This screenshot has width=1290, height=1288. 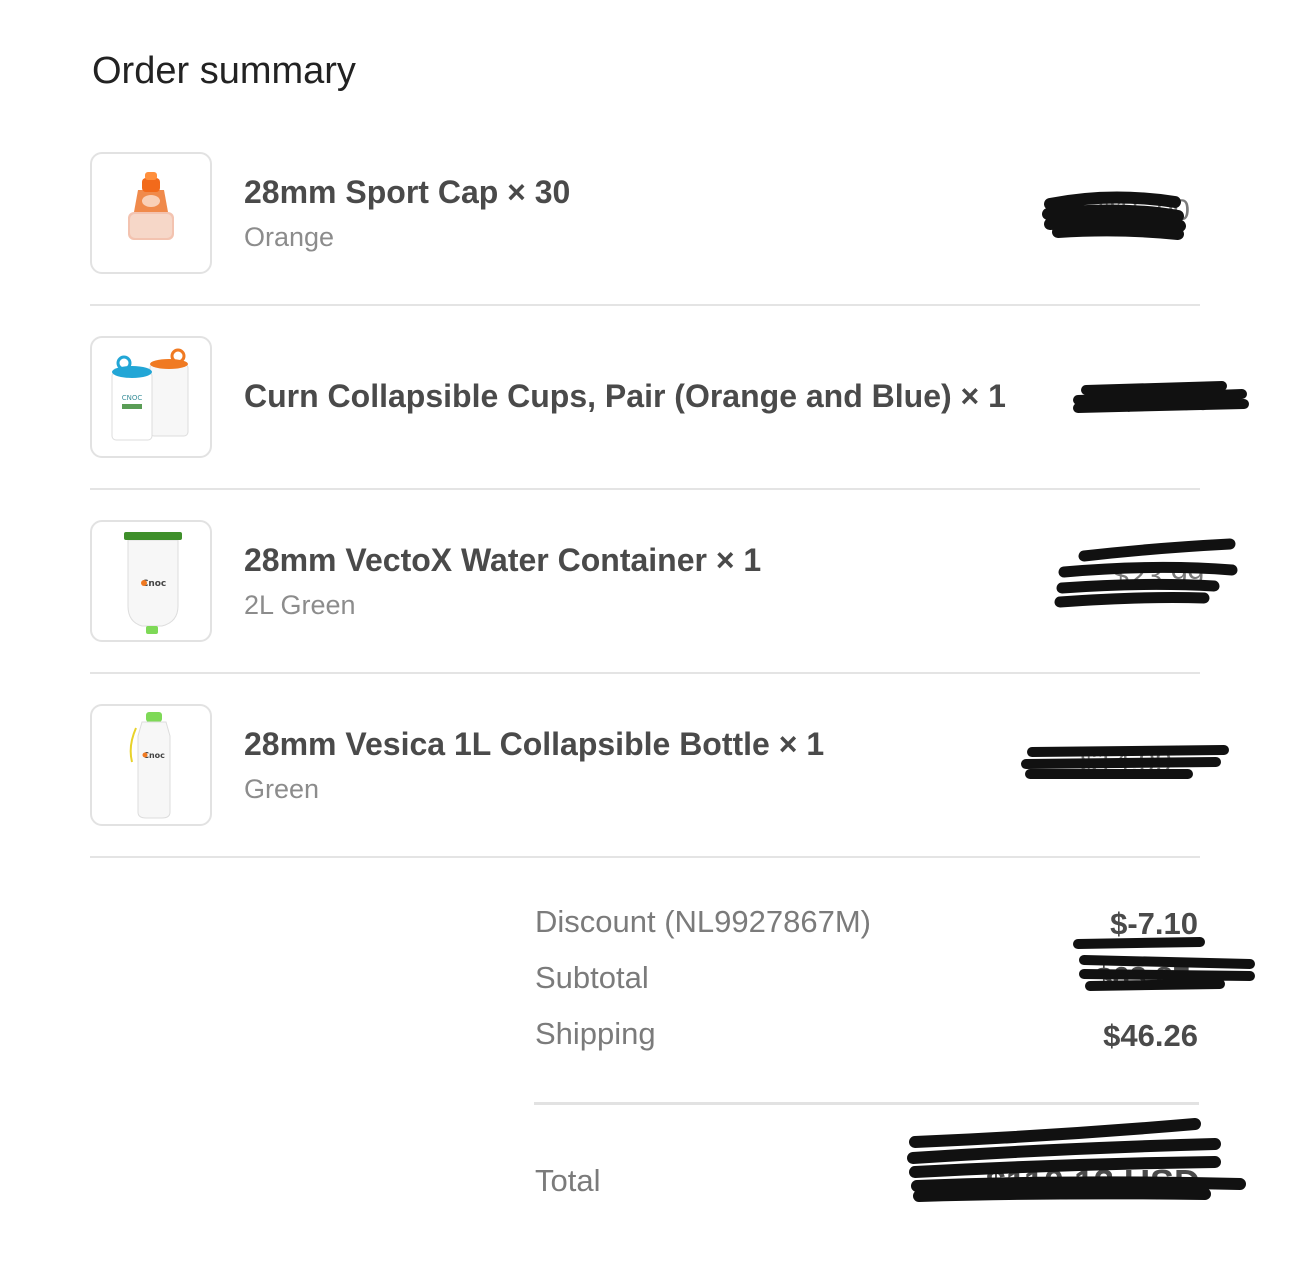 I want to click on item-name: 28mm VectoX Water Container × 1, so click(x=503, y=560).